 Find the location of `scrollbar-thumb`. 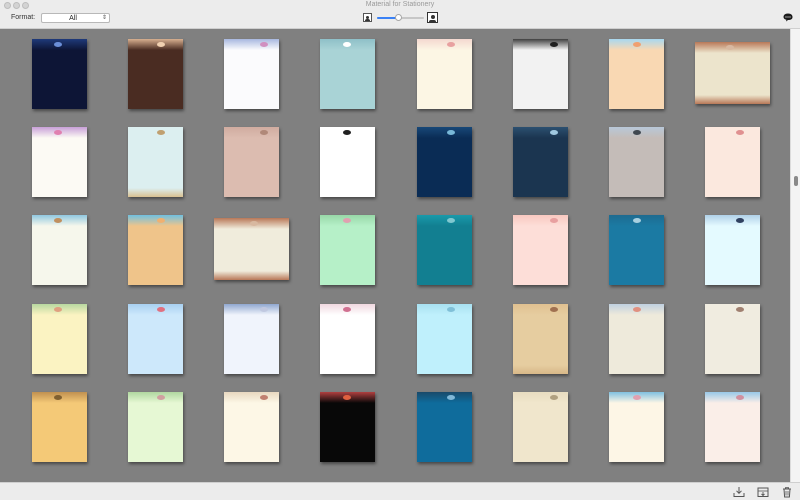

scrollbar-thumb is located at coordinates (796, 181).